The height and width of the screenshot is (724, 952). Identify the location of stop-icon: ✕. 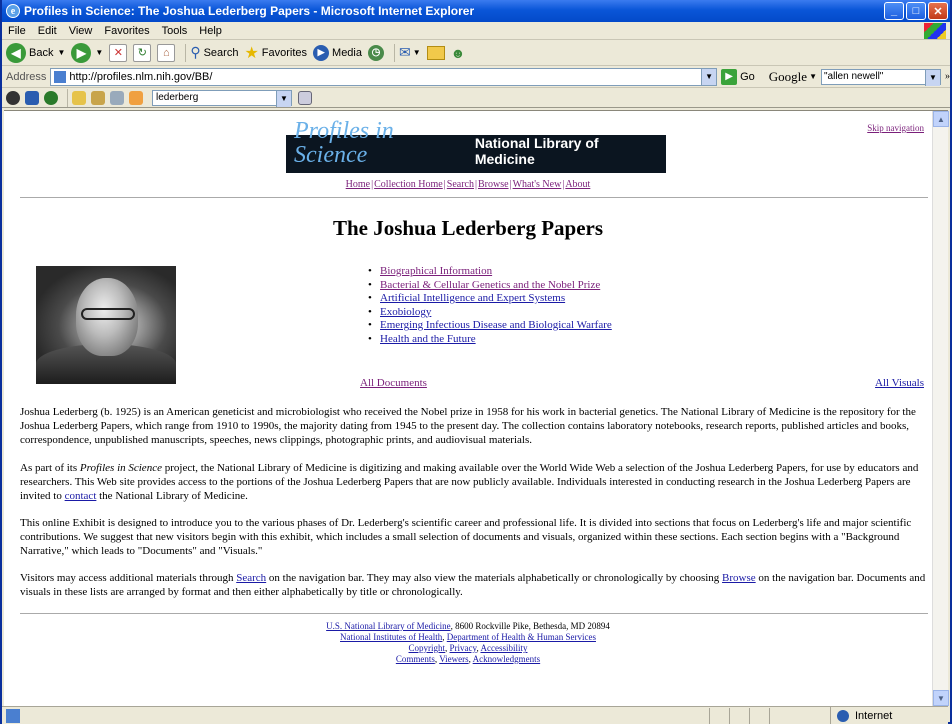
(118, 52).